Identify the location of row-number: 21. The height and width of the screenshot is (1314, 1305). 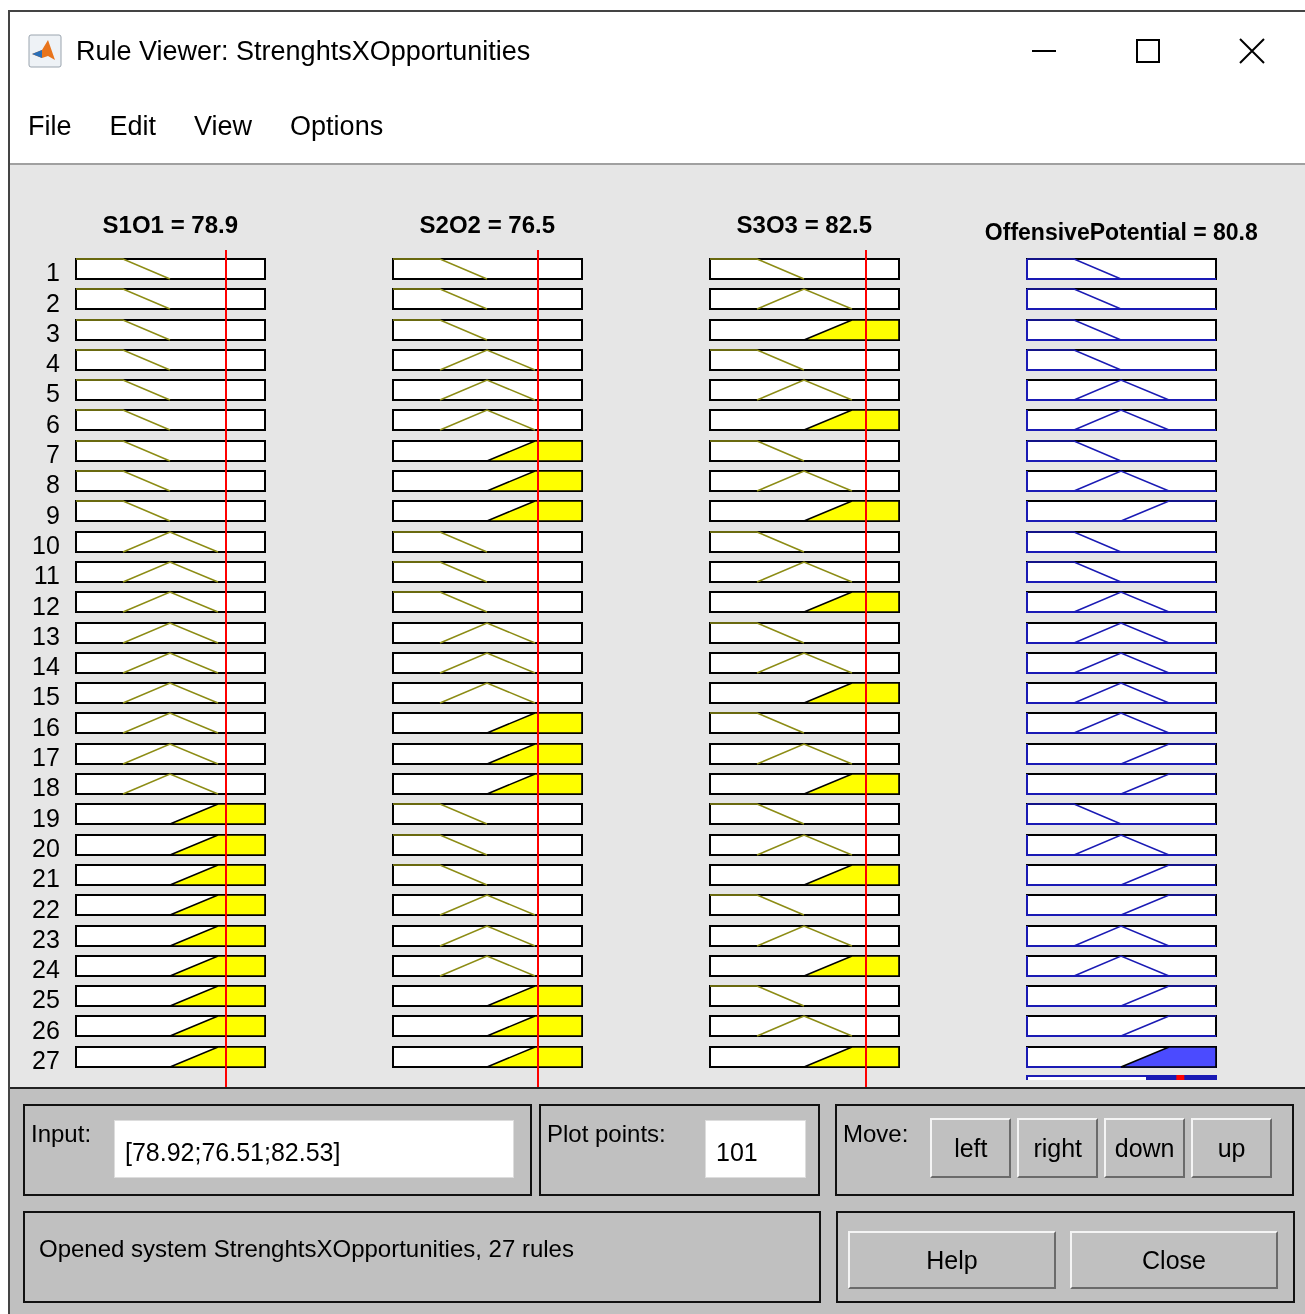
(46, 875).